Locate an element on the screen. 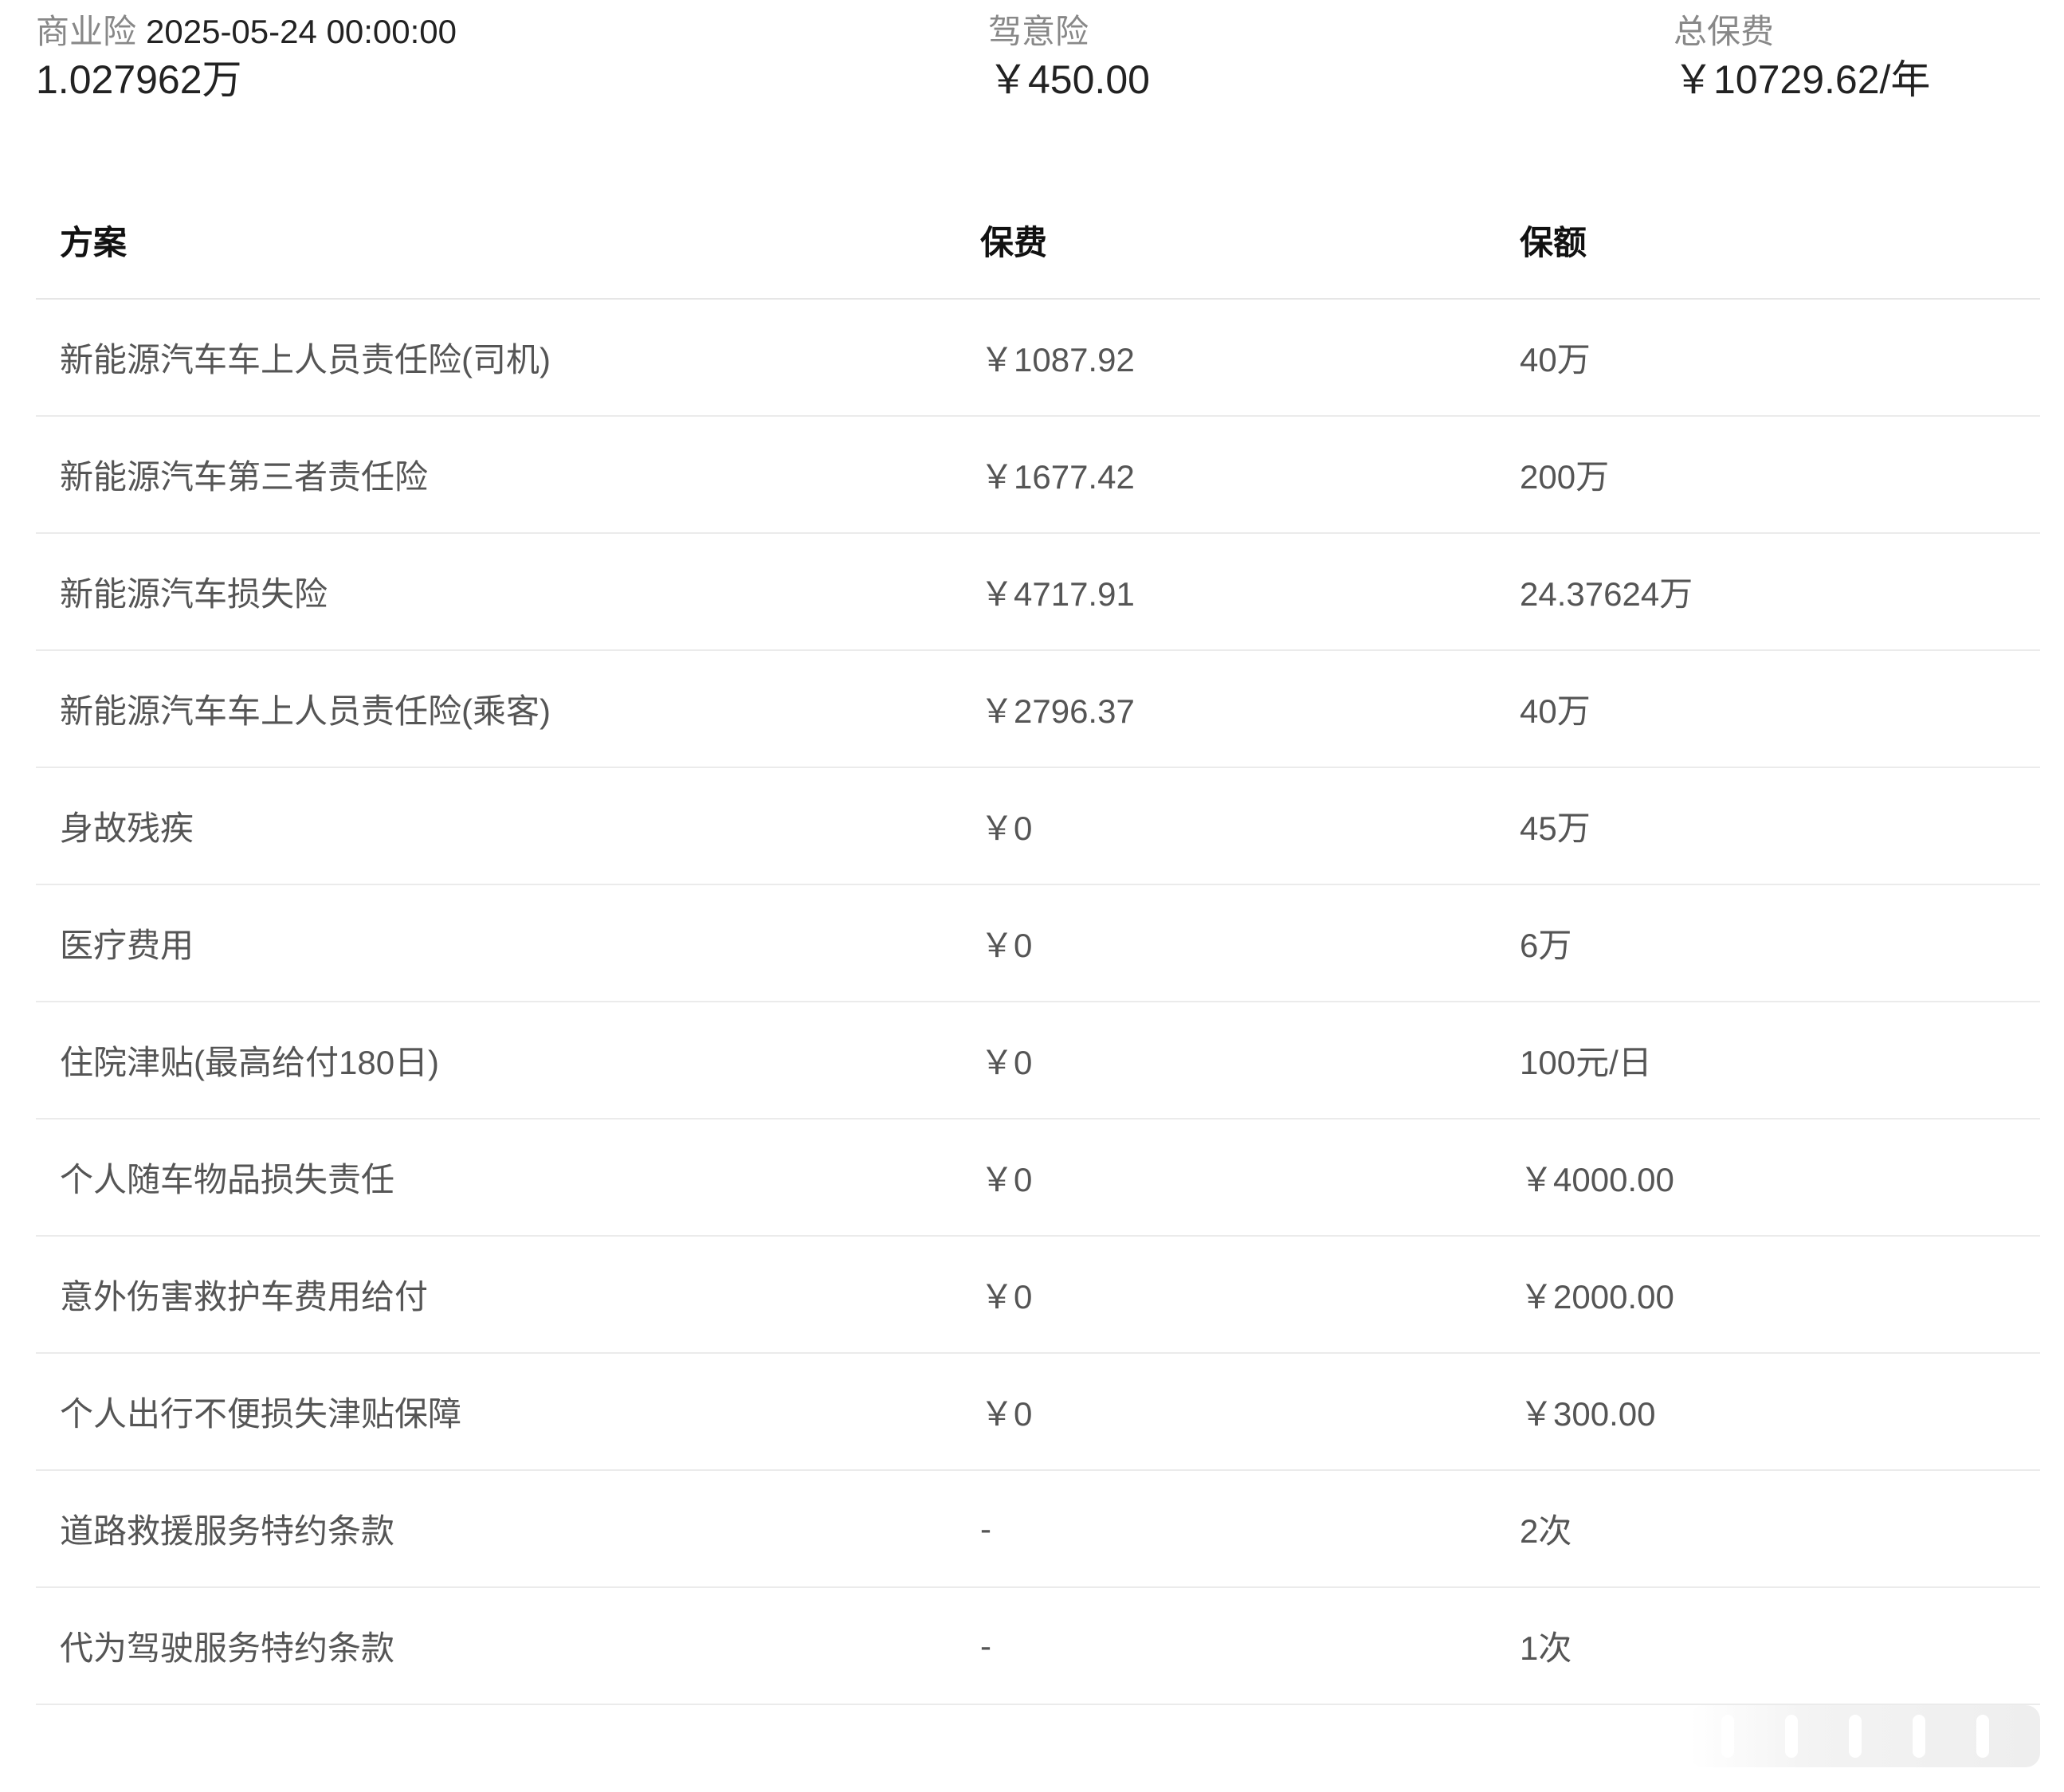 This screenshot has height=1792, width=2064. plan-coverage: 45万 is located at coordinates (1555, 828).